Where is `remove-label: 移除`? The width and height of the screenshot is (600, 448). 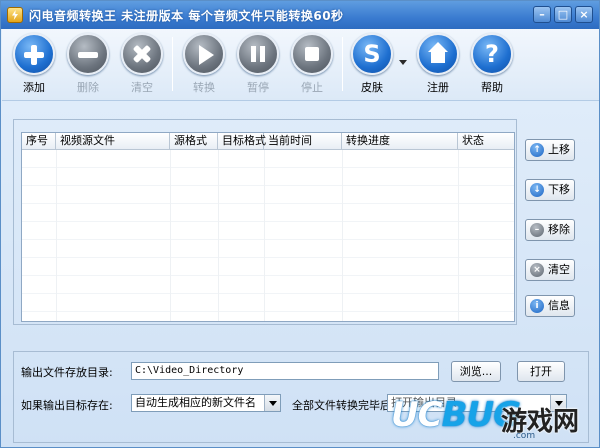
remove-label: 移除 is located at coordinates (559, 229).